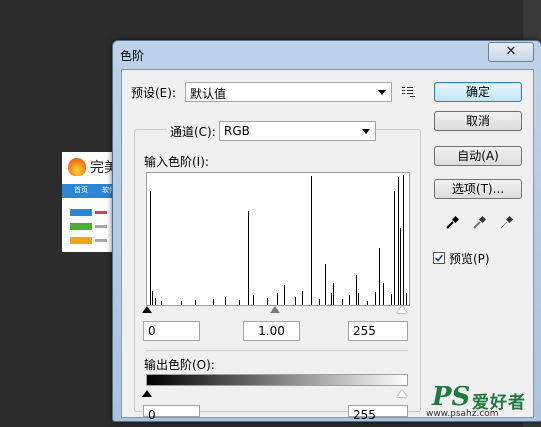  I want to click on output-gradient-bar, so click(277, 380).